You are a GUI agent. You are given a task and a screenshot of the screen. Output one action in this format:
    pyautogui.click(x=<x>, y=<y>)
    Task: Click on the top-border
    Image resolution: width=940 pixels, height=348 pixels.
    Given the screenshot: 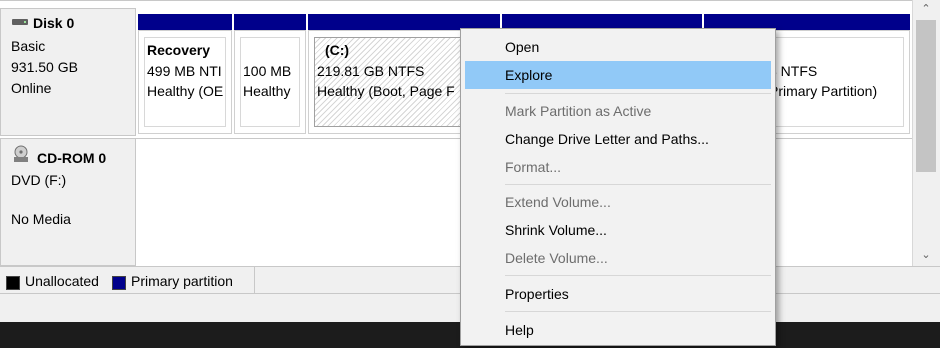 What is the action you would take?
    pyautogui.click(x=456, y=0)
    